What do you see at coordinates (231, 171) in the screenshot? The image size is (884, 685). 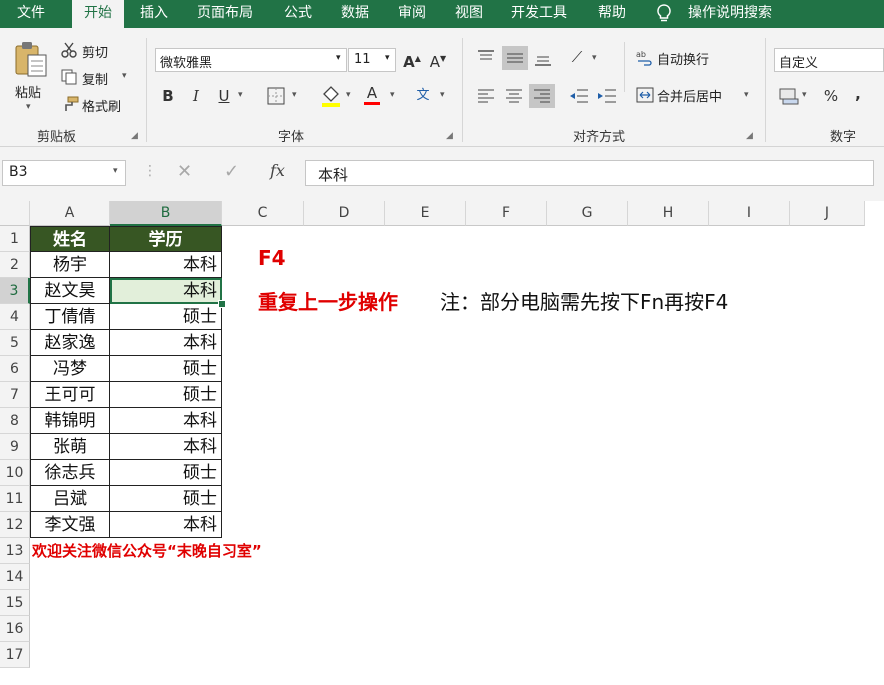 I see `enter-icon: ✓` at bounding box center [231, 171].